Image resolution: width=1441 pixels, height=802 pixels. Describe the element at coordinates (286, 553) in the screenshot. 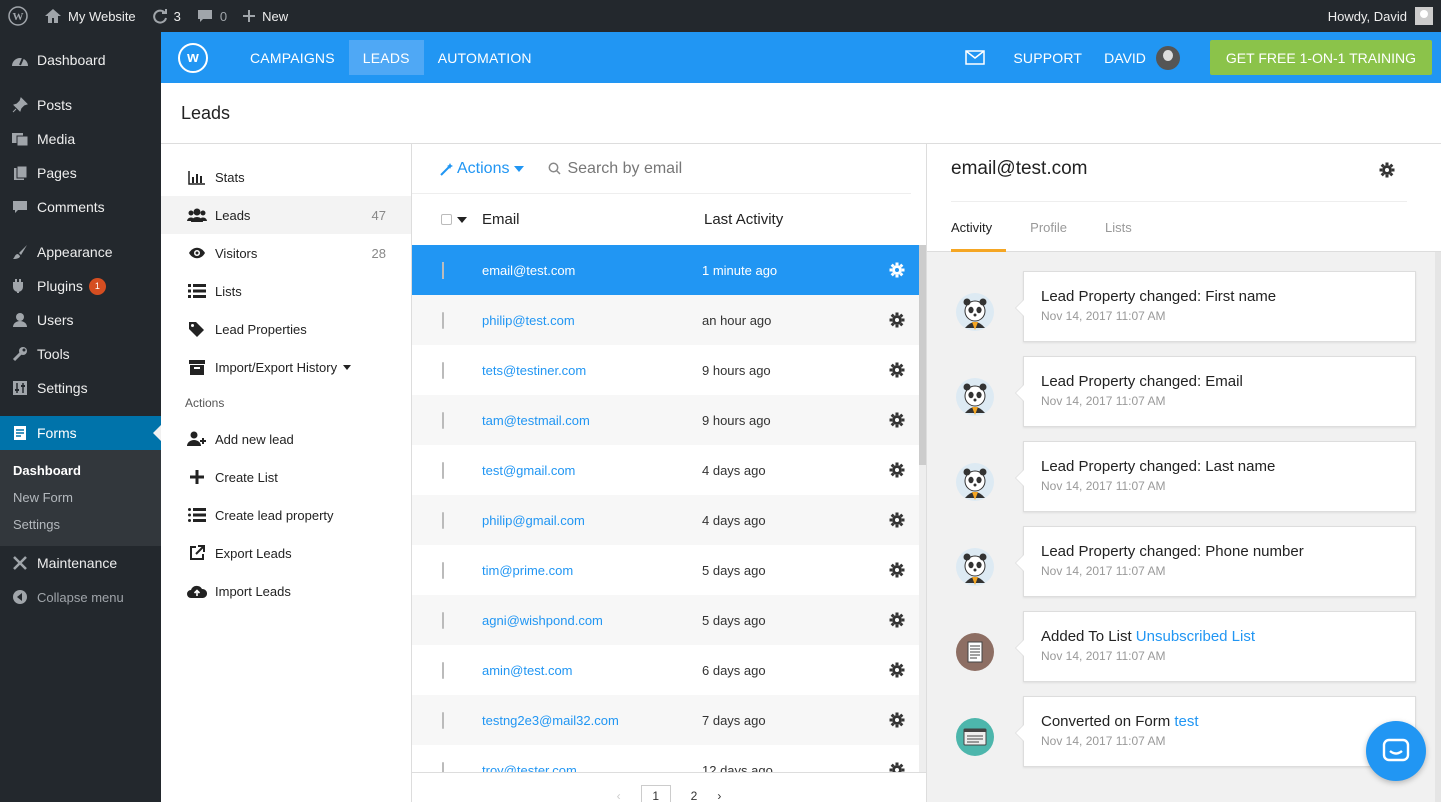

I see `export-leads-link: Export Leads` at that location.